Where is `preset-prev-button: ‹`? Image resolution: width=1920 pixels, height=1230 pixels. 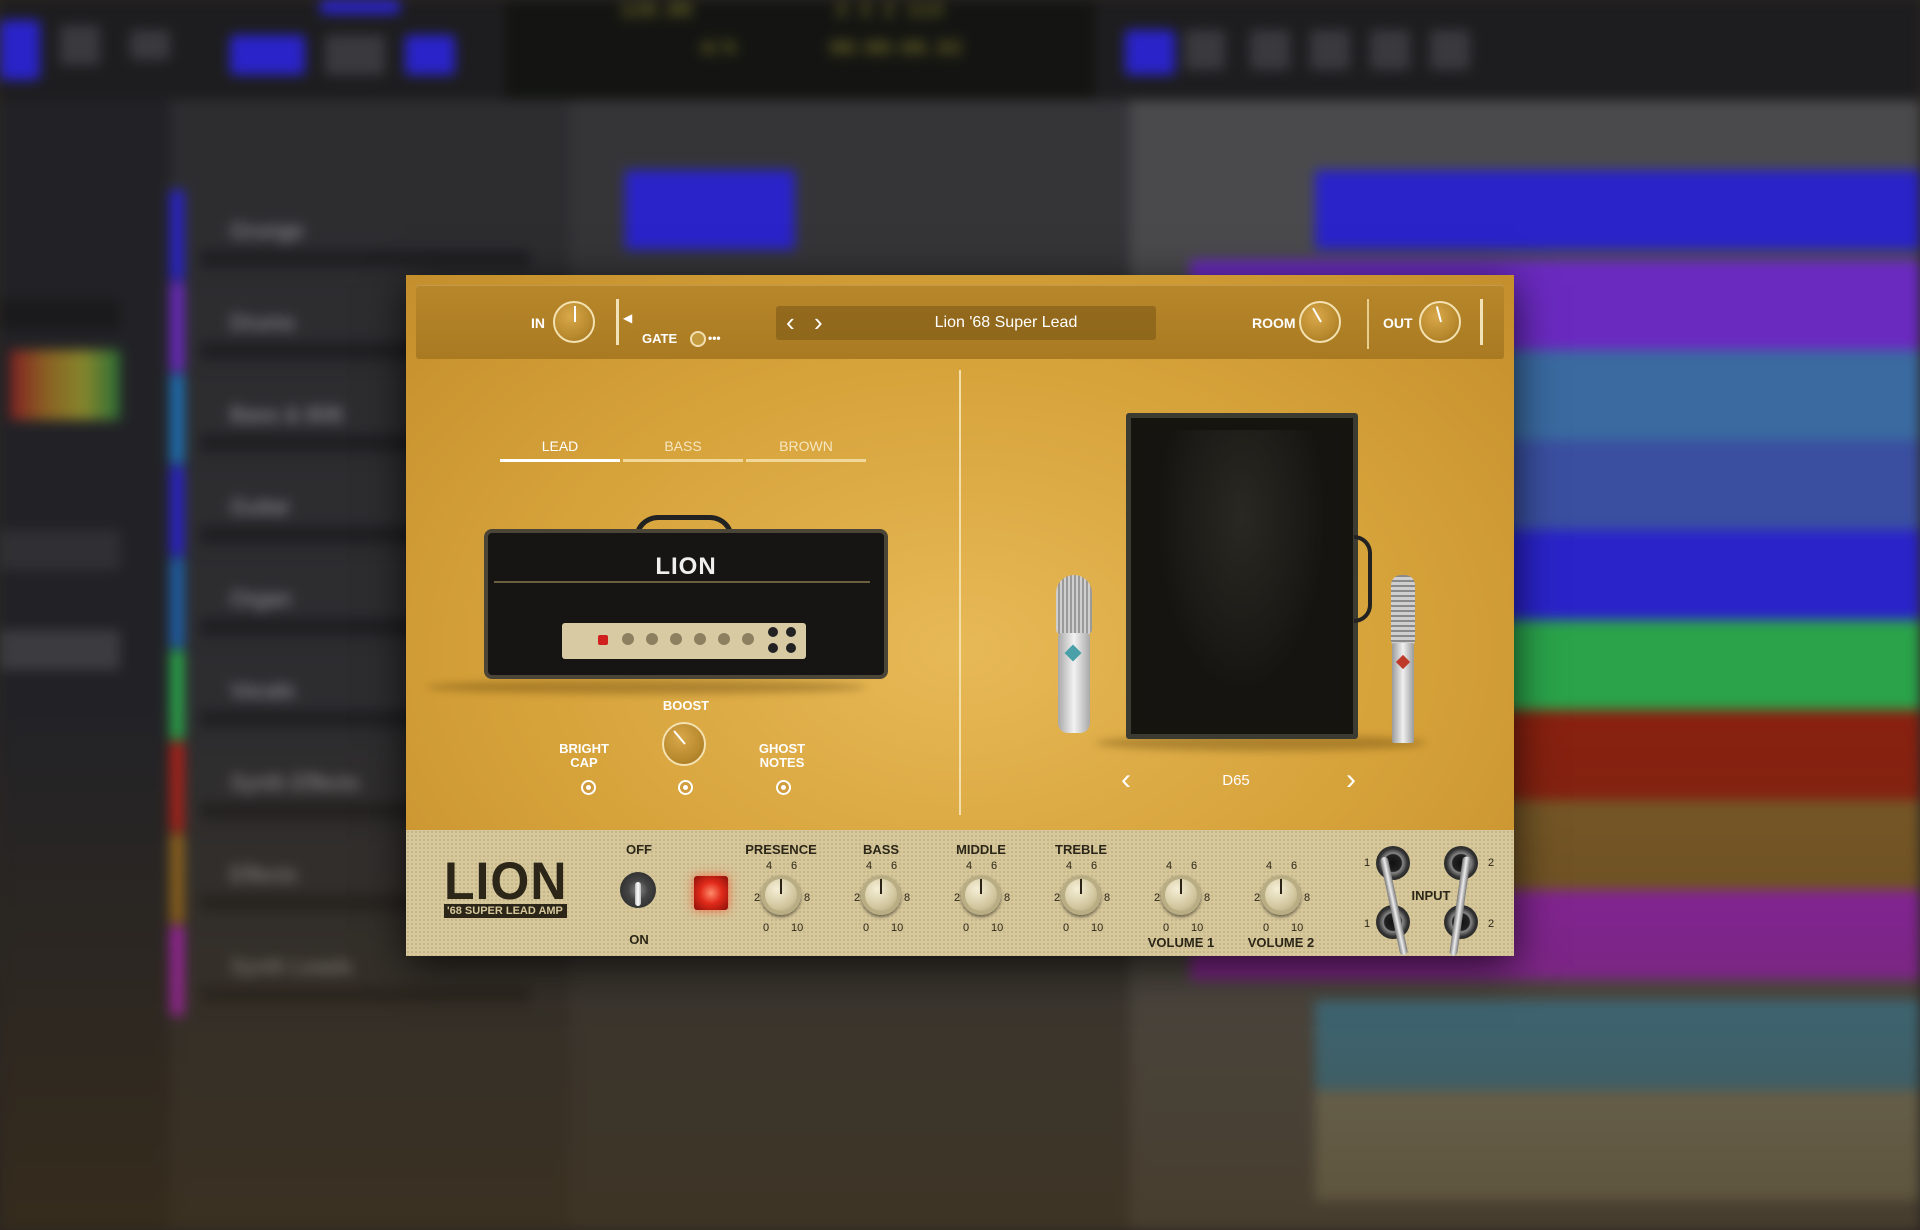
preset-prev-button: ‹ is located at coordinates (790, 322).